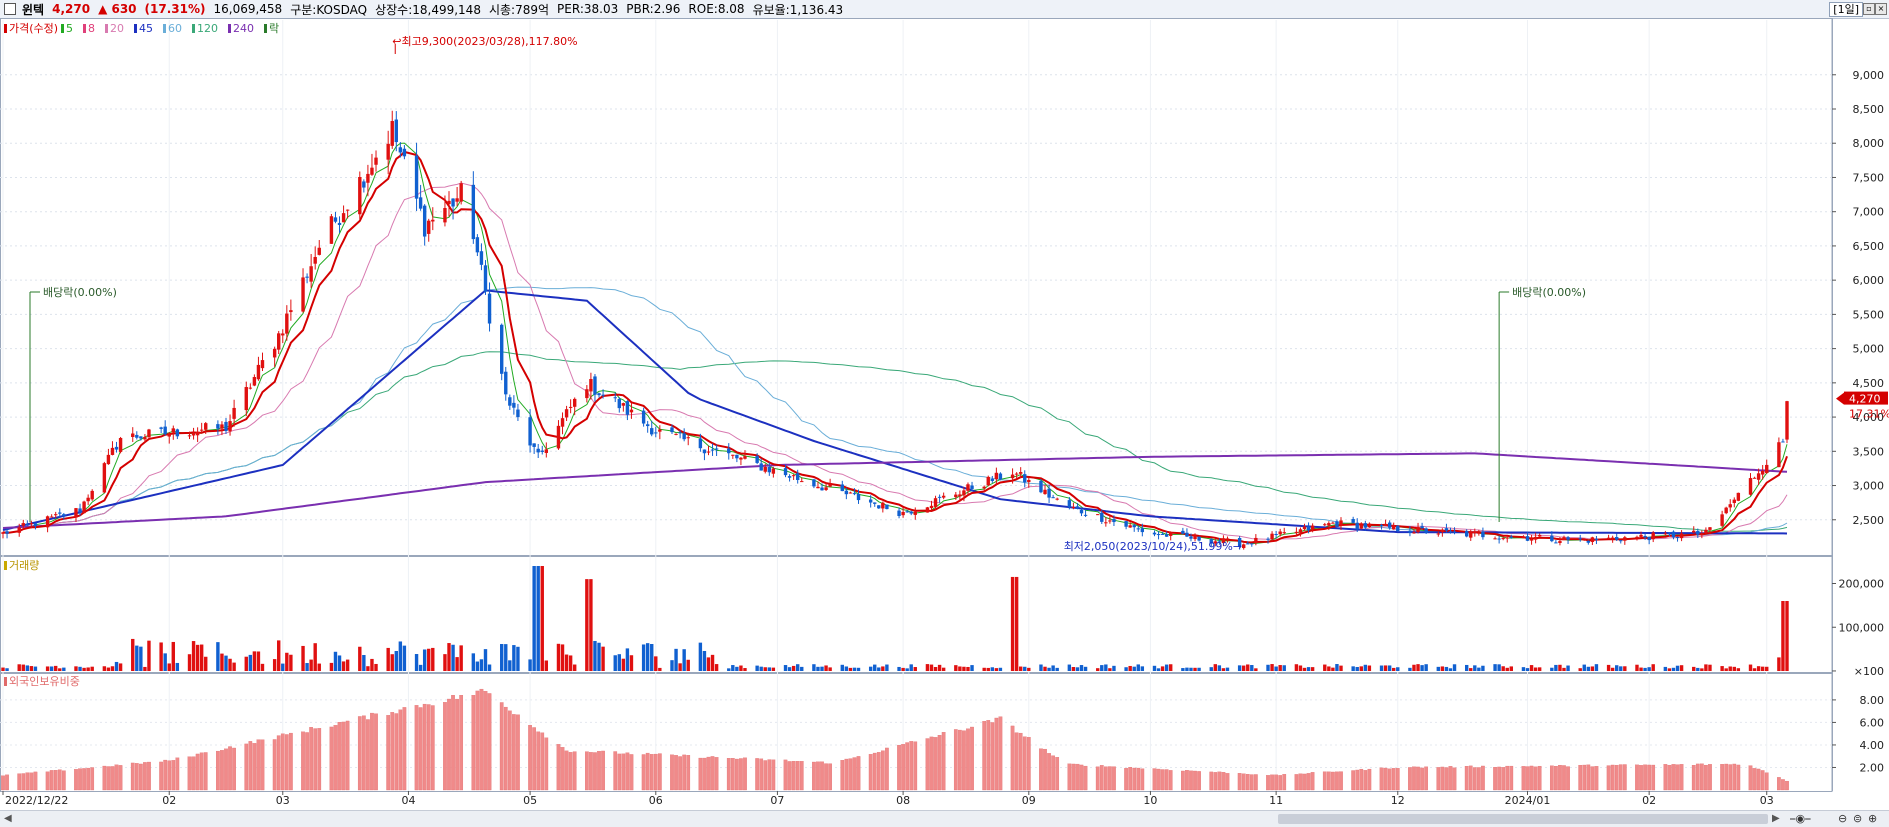  I want to click on horizontal-scrollbar: ◀ ▶ ⎯◉⎯ ⊖ ⊜ ⊕, so click(944, 818).